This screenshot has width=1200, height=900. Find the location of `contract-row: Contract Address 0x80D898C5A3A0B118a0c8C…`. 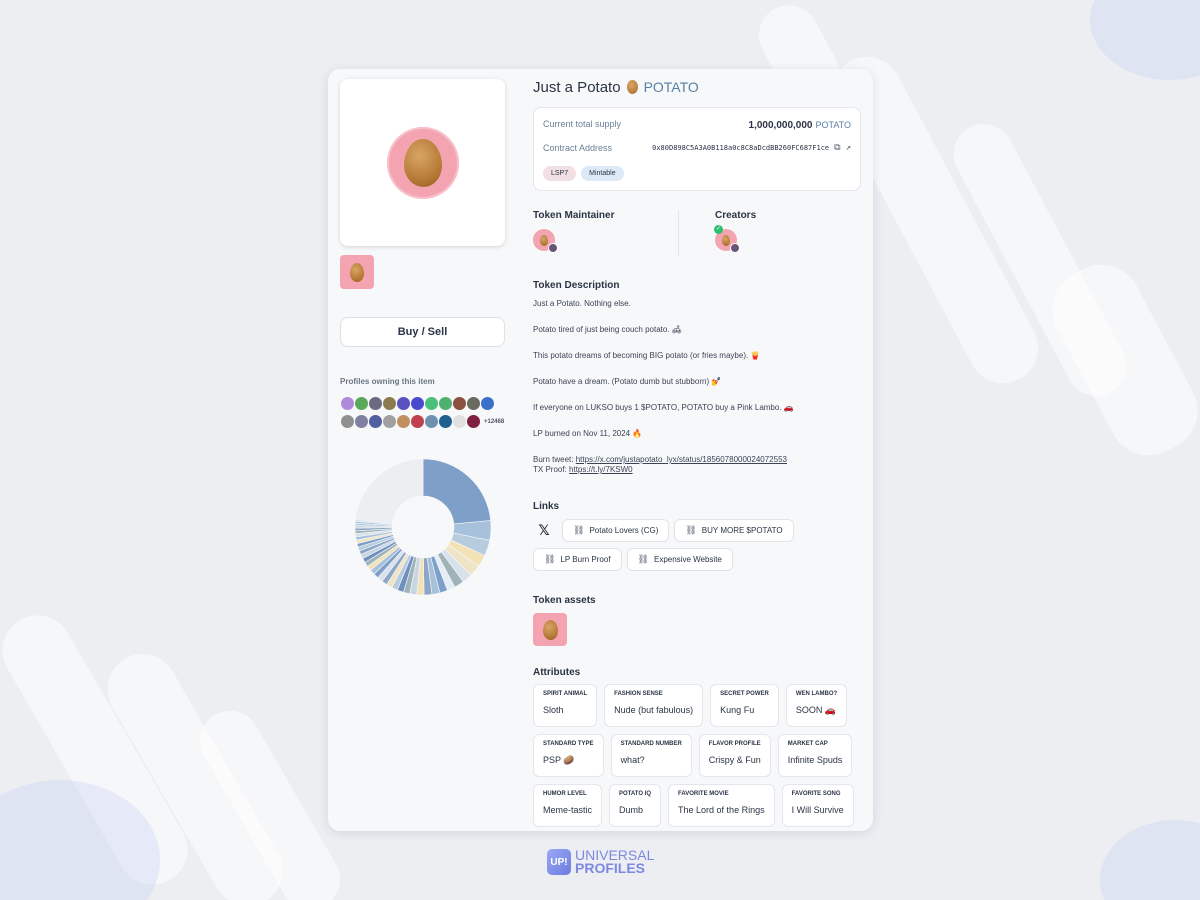

contract-row: Contract Address 0x80D898C5A3A0B118a0c8C… is located at coordinates (697, 148).